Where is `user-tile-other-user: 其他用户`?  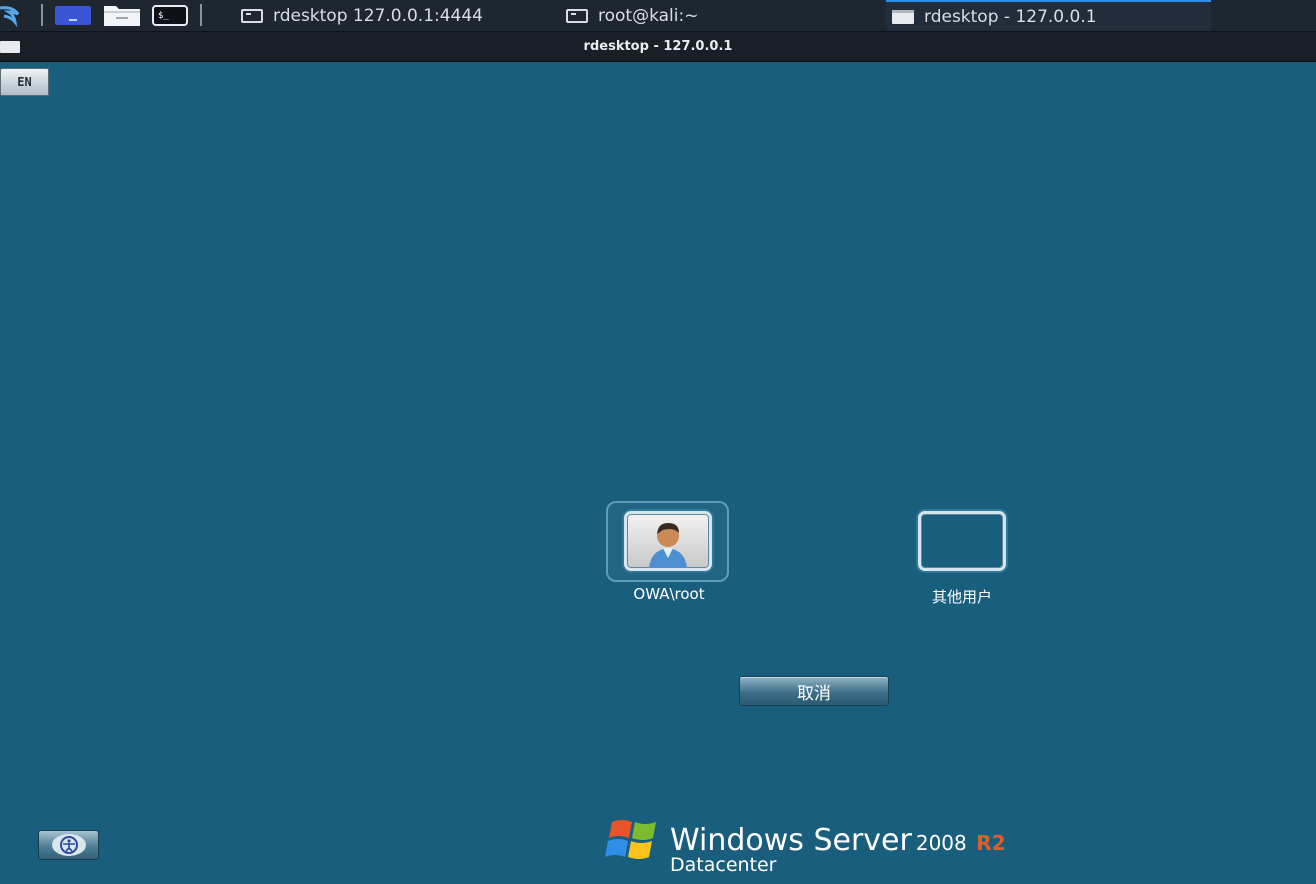
user-tile-other-user: 其他用户 is located at coordinates (962, 558).